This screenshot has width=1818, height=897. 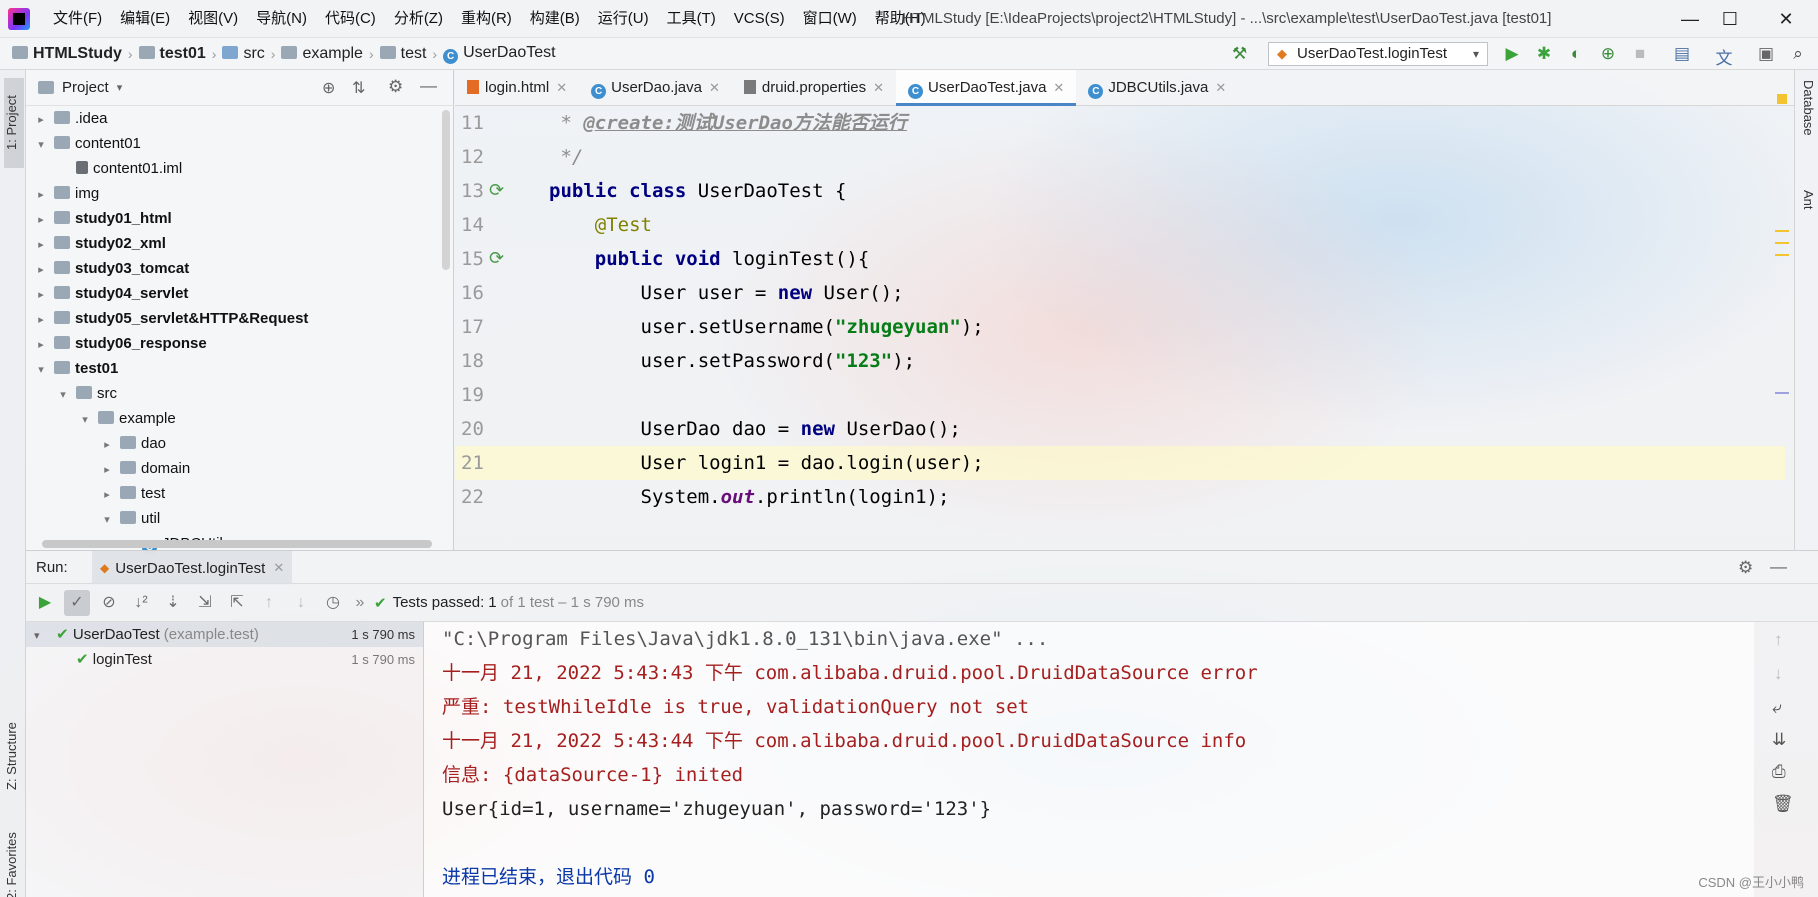 What do you see at coordinates (141, 603) in the screenshot?
I see `sort-alphabetically-icon: ↓²` at bounding box center [141, 603].